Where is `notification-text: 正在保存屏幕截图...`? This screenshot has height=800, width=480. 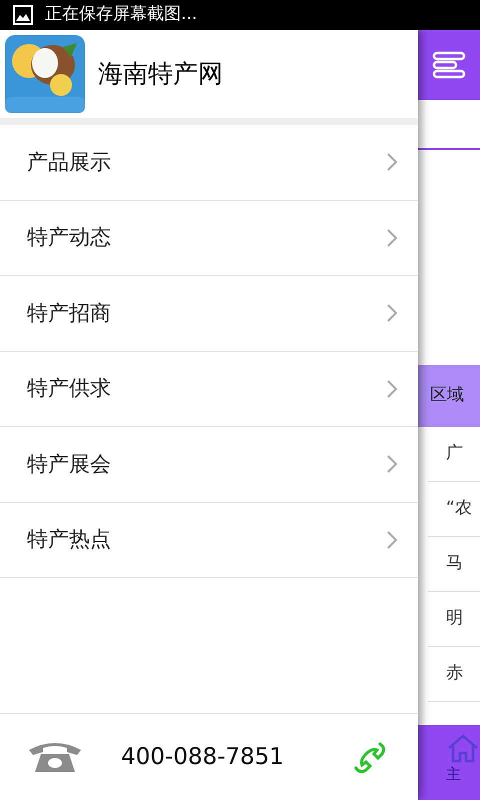
notification-text: 正在保存屏幕截图... is located at coordinates (121, 14).